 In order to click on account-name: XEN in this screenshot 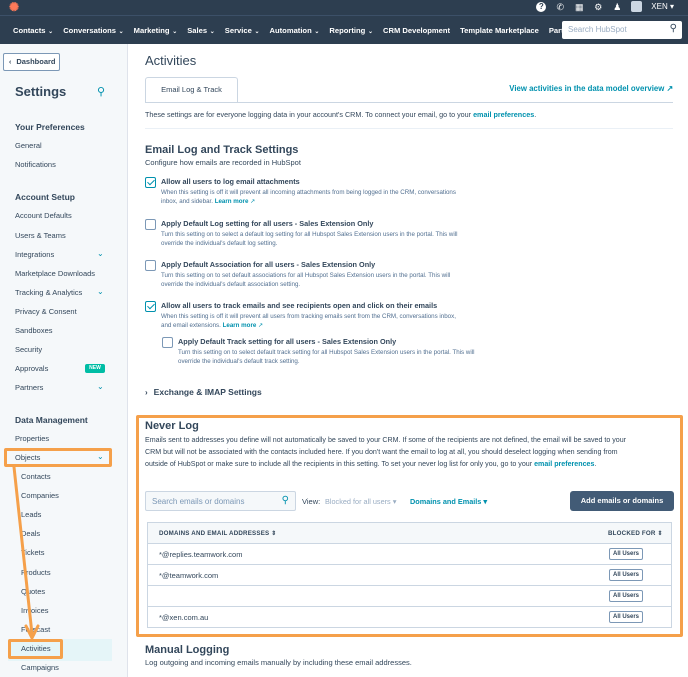, I will do `click(659, 6)`.